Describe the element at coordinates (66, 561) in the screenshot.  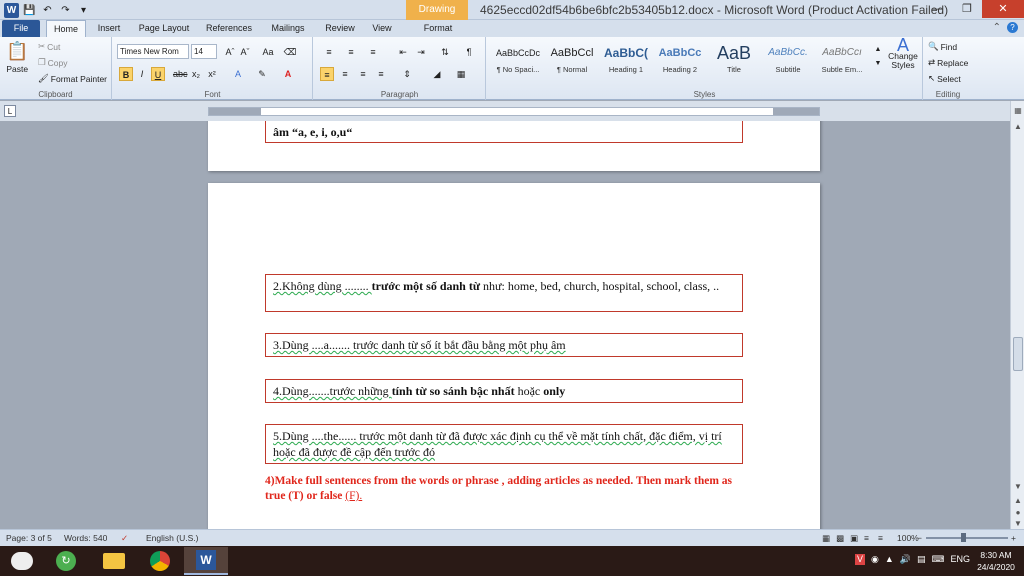
I see `taskbar-app-green: ↻` at that location.